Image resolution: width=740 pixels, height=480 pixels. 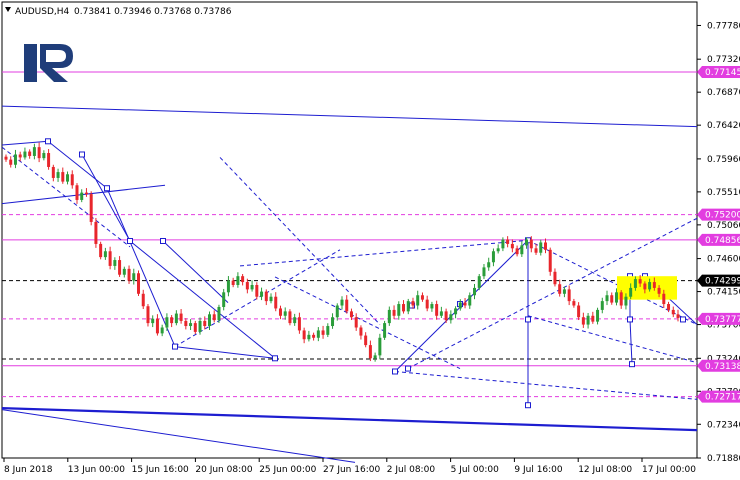 I want to click on y-tick-label: 0.75510, so click(x=723, y=193).